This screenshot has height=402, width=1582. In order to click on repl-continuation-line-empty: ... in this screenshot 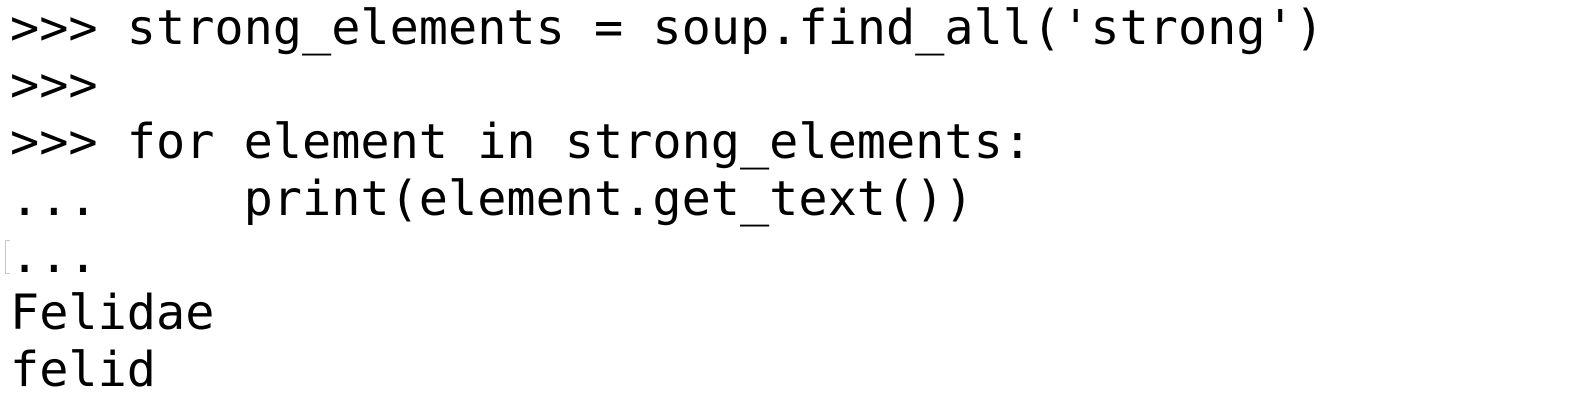, I will do `click(54, 256)`.